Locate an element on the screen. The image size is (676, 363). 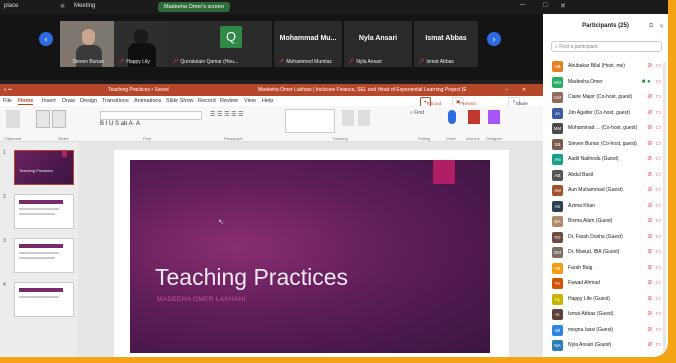
tab-design: Design is located at coordinates (88, 101).